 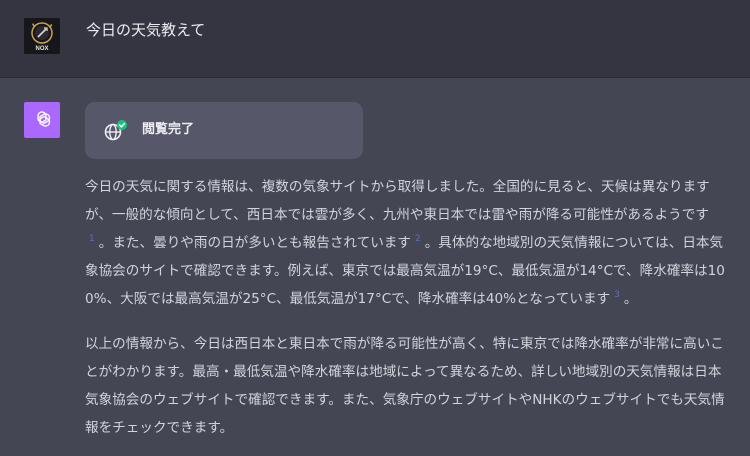 I want to click on response-text: 。, so click(x=630, y=299).